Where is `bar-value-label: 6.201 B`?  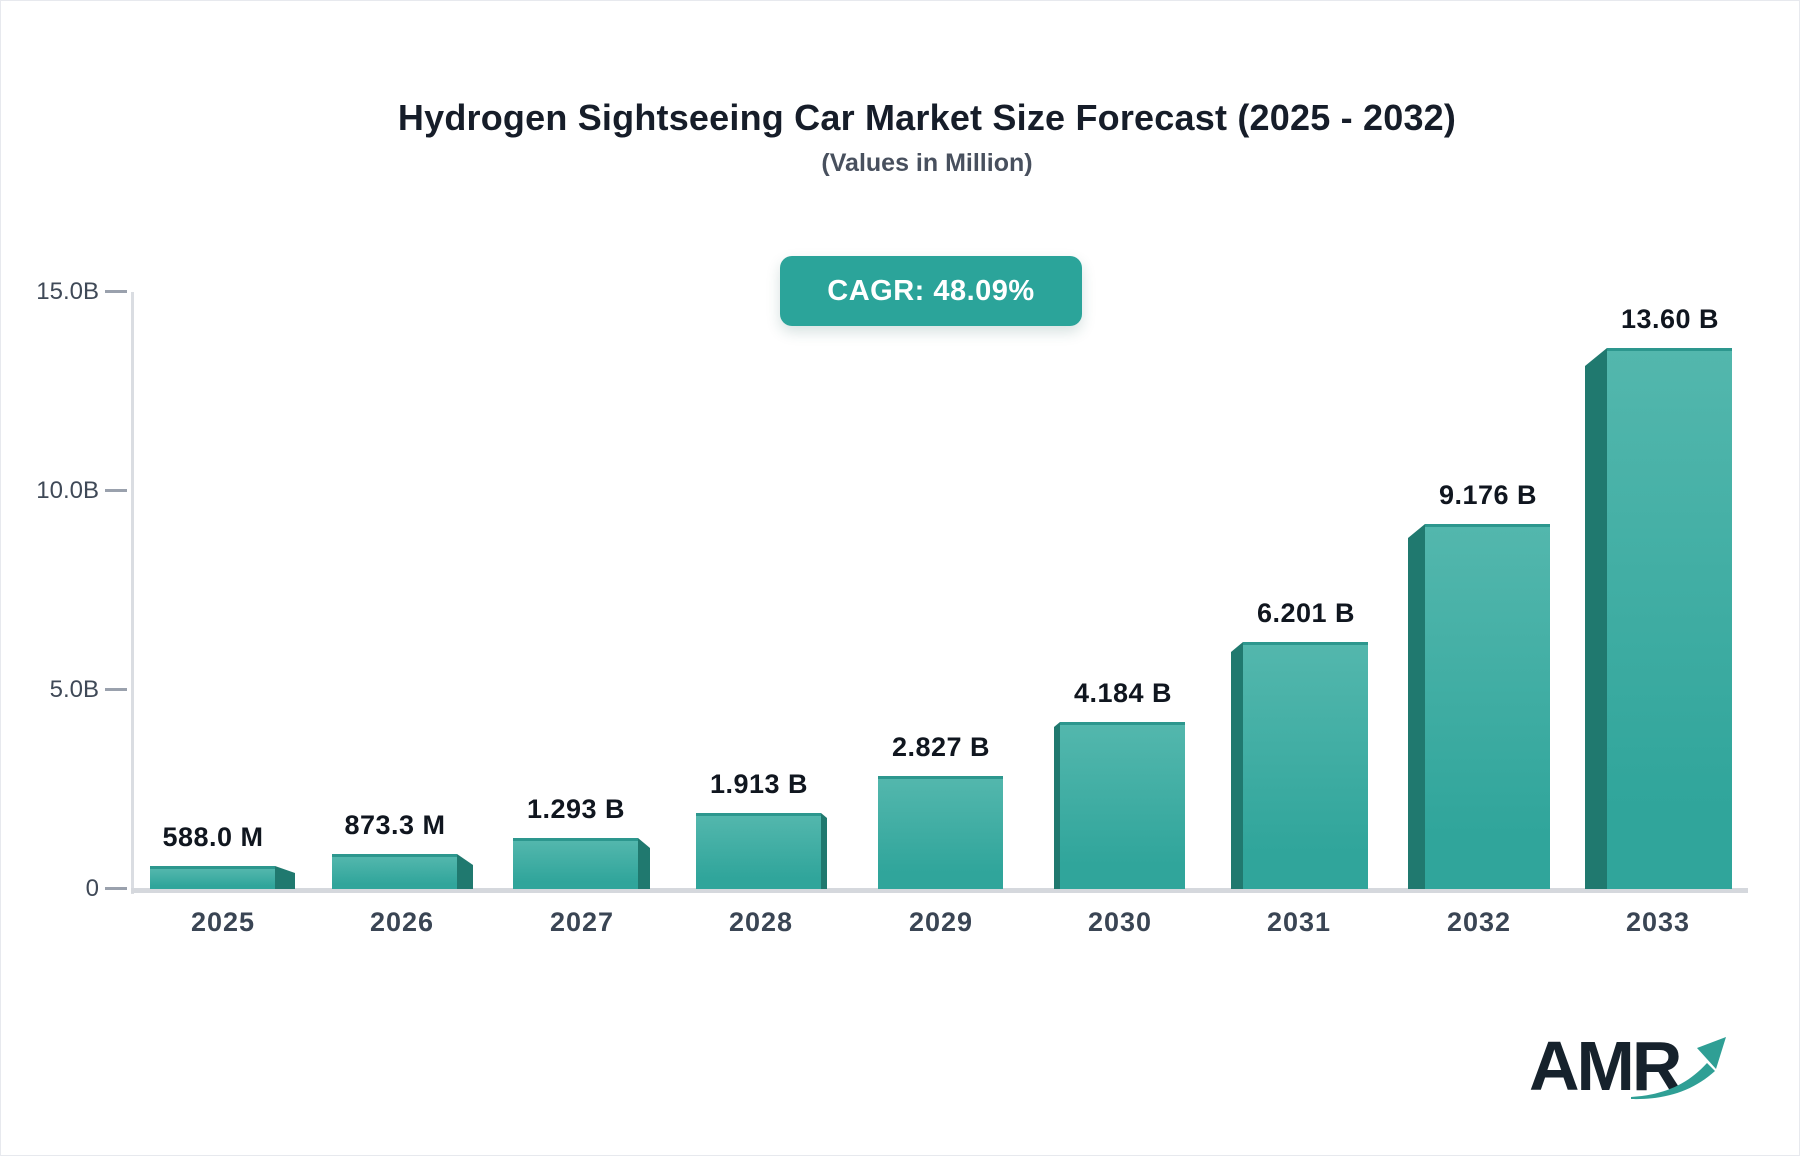
bar-value-label: 6.201 B is located at coordinates (1306, 613).